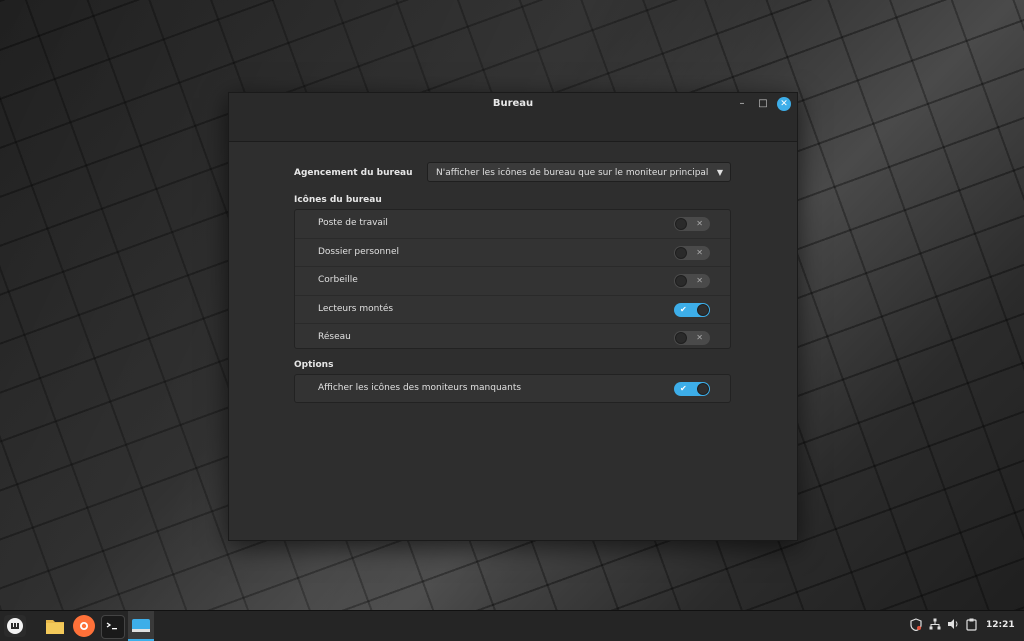 The image size is (1024, 641). I want to click on desktop-icons-title: Icônes du bureau, so click(338, 200).